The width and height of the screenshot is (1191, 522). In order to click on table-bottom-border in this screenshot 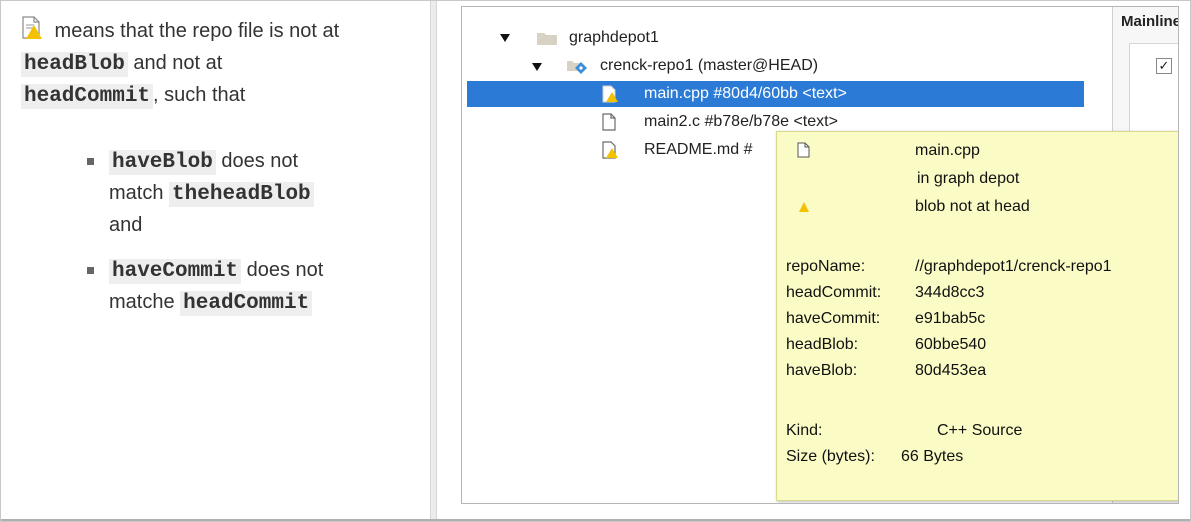, I will do `click(595, 520)`.